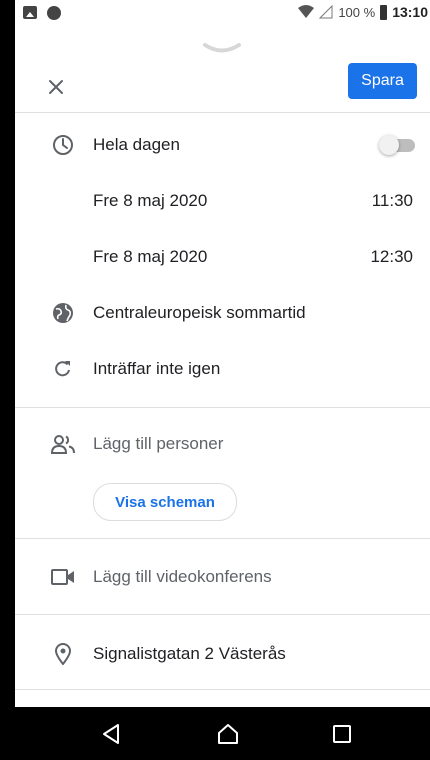 This screenshot has width=430, height=760. What do you see at coordinates (397, 145) in the screenshot?
I see `all-day-toggle` at bounding box center [397, 145].